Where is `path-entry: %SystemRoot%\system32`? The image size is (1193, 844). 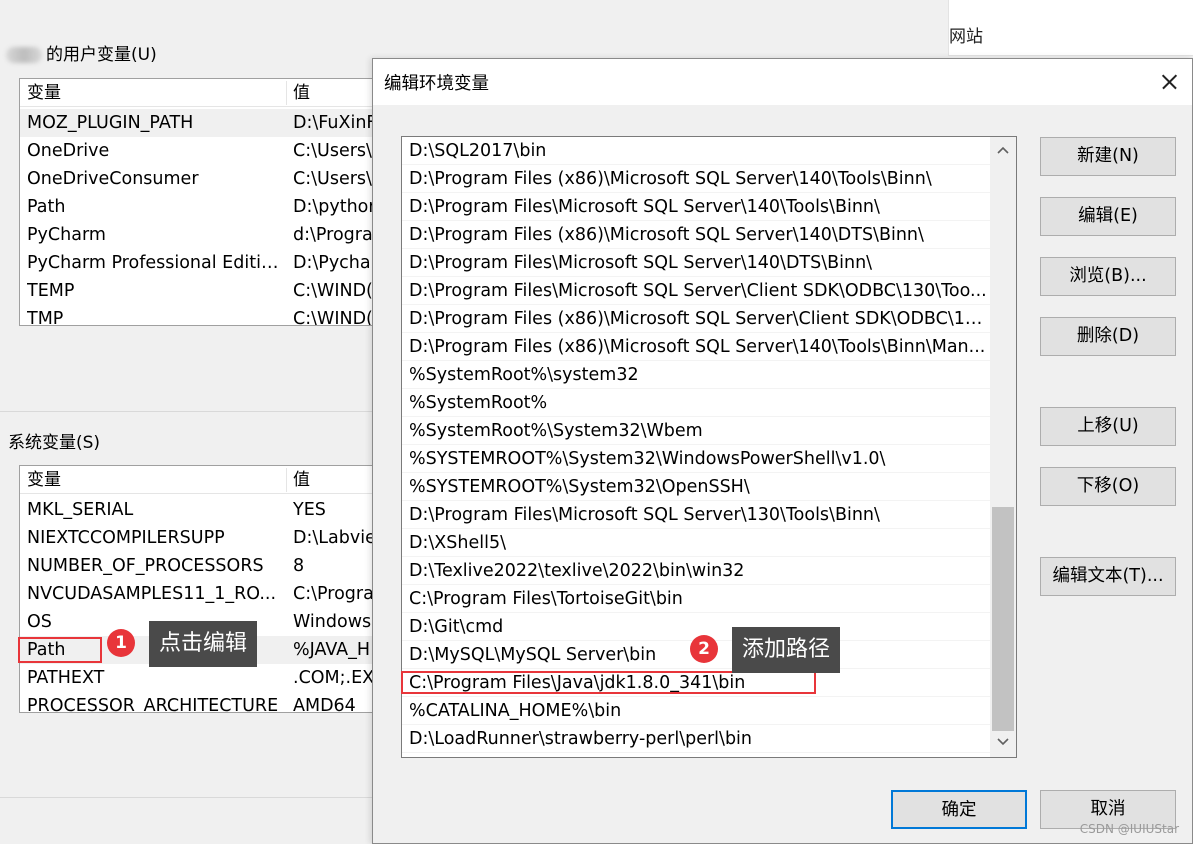
path-entry: %SystemRoot%\system32 is located at coordinates (696, 375).